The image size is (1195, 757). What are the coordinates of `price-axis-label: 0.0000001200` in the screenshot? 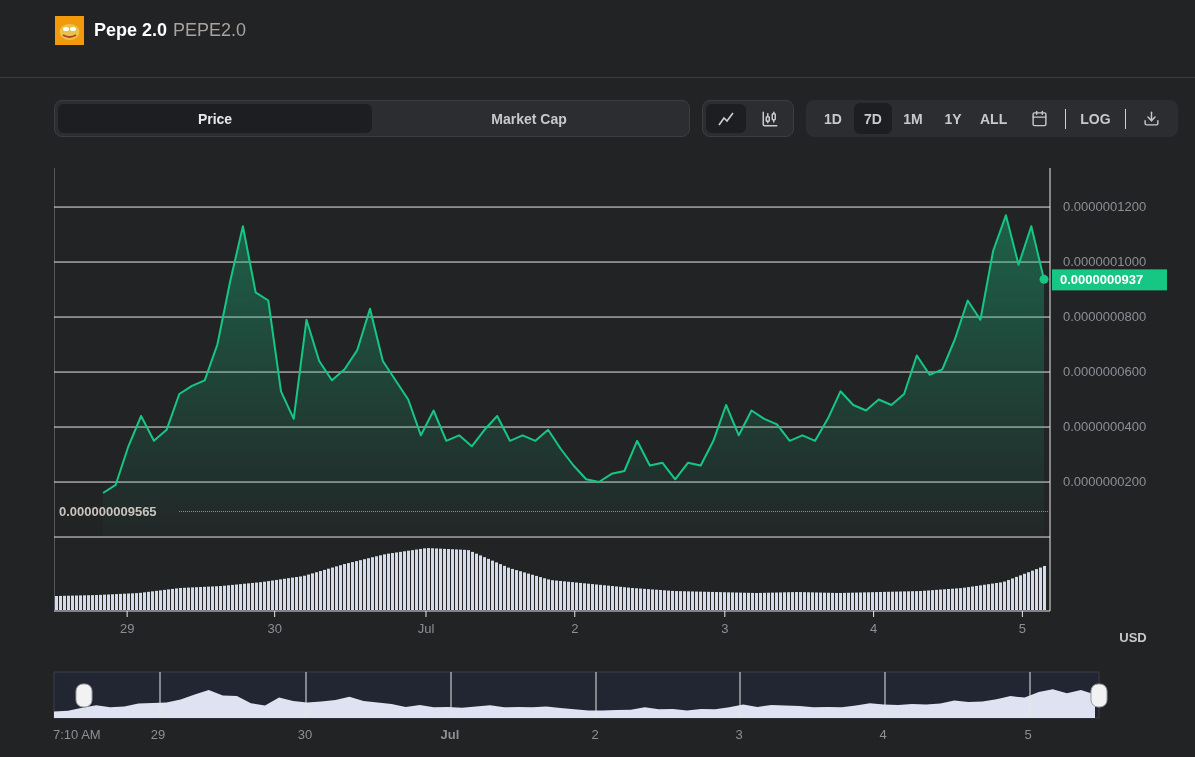 It's located at (1105, 207).